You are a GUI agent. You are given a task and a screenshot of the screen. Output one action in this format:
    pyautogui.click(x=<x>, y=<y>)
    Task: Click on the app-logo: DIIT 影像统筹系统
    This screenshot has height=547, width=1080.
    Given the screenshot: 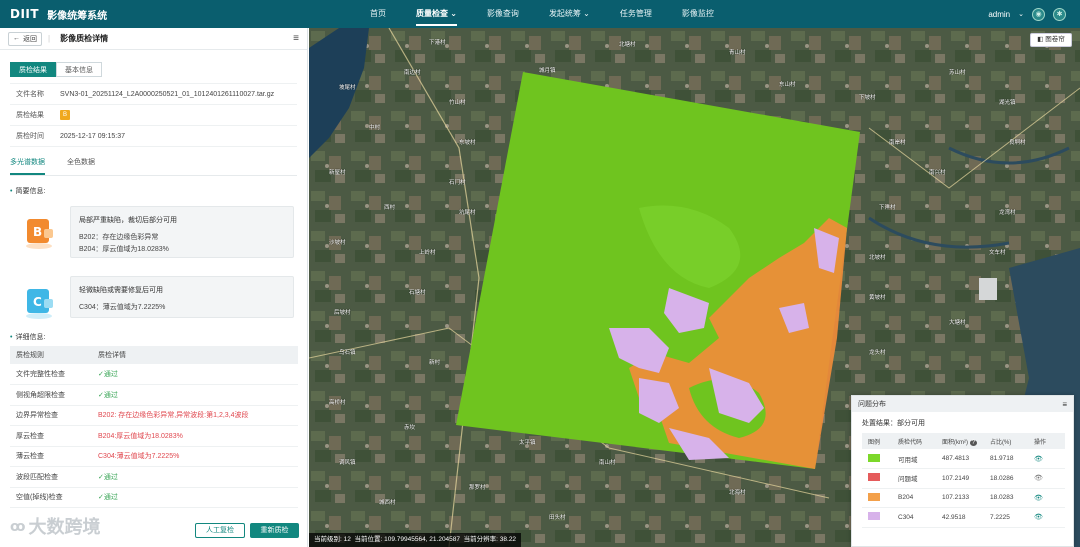 What is the action you would take?
    pyautogui.click(x=58, y=14)
    